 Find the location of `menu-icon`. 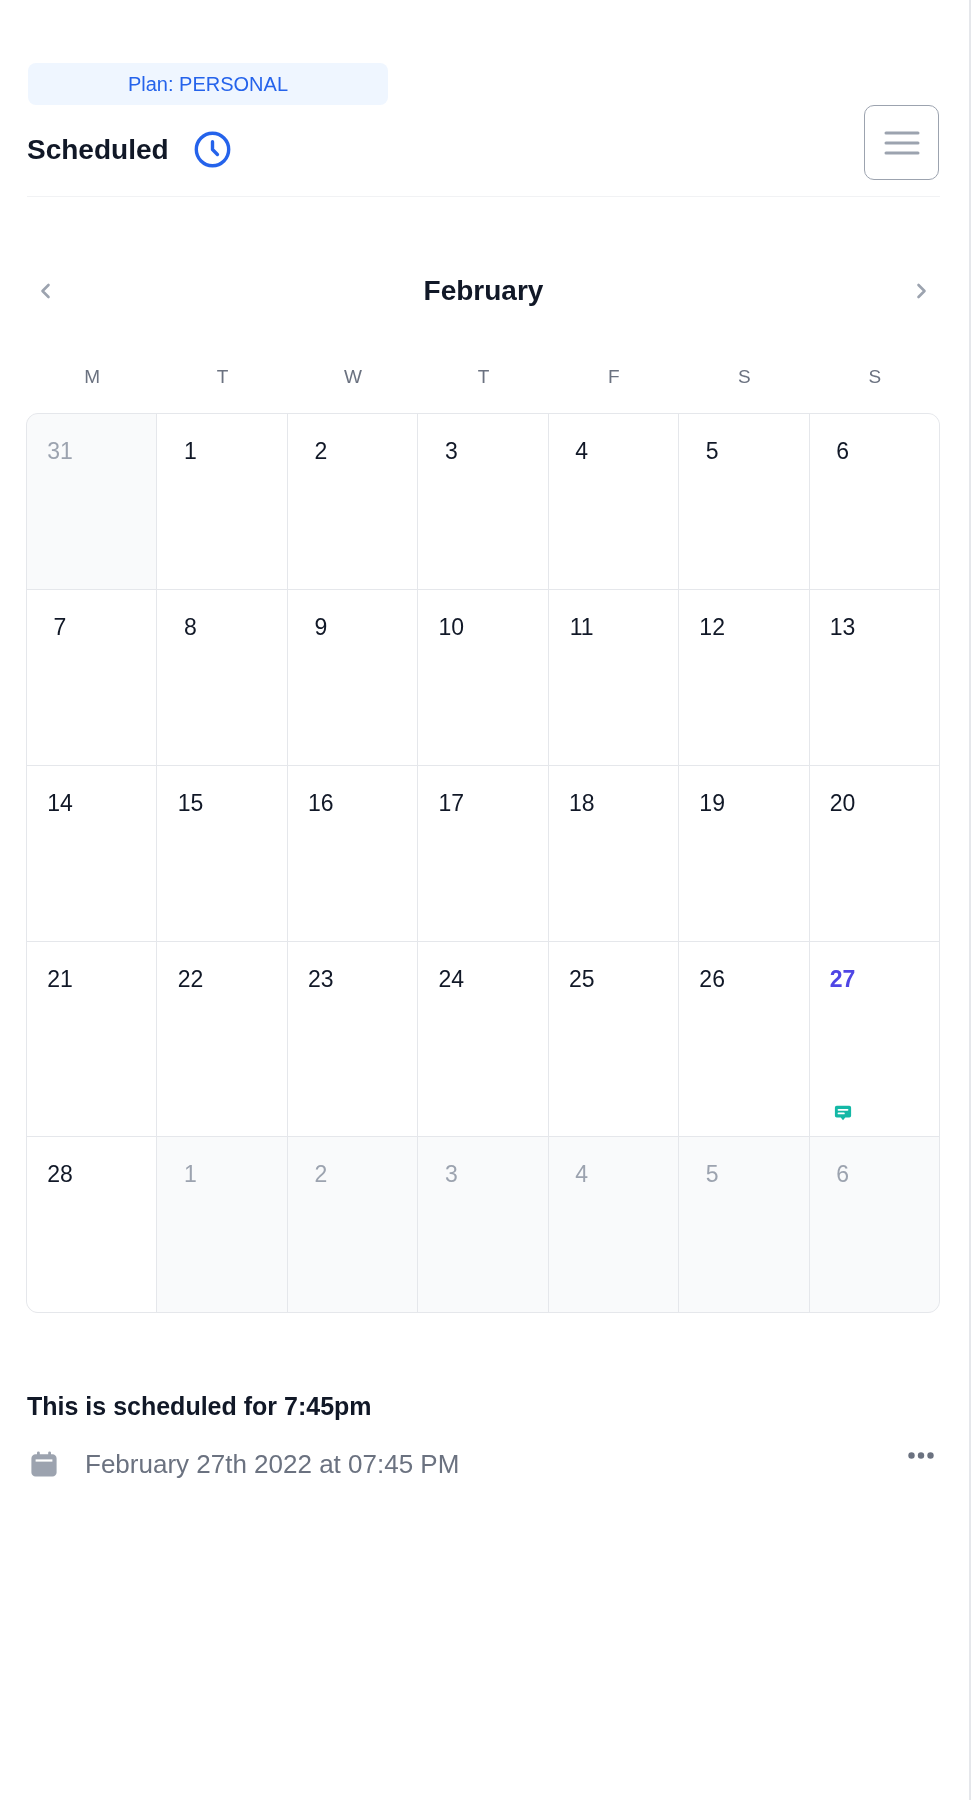

menu-icon is located at coordinates (901, 142).